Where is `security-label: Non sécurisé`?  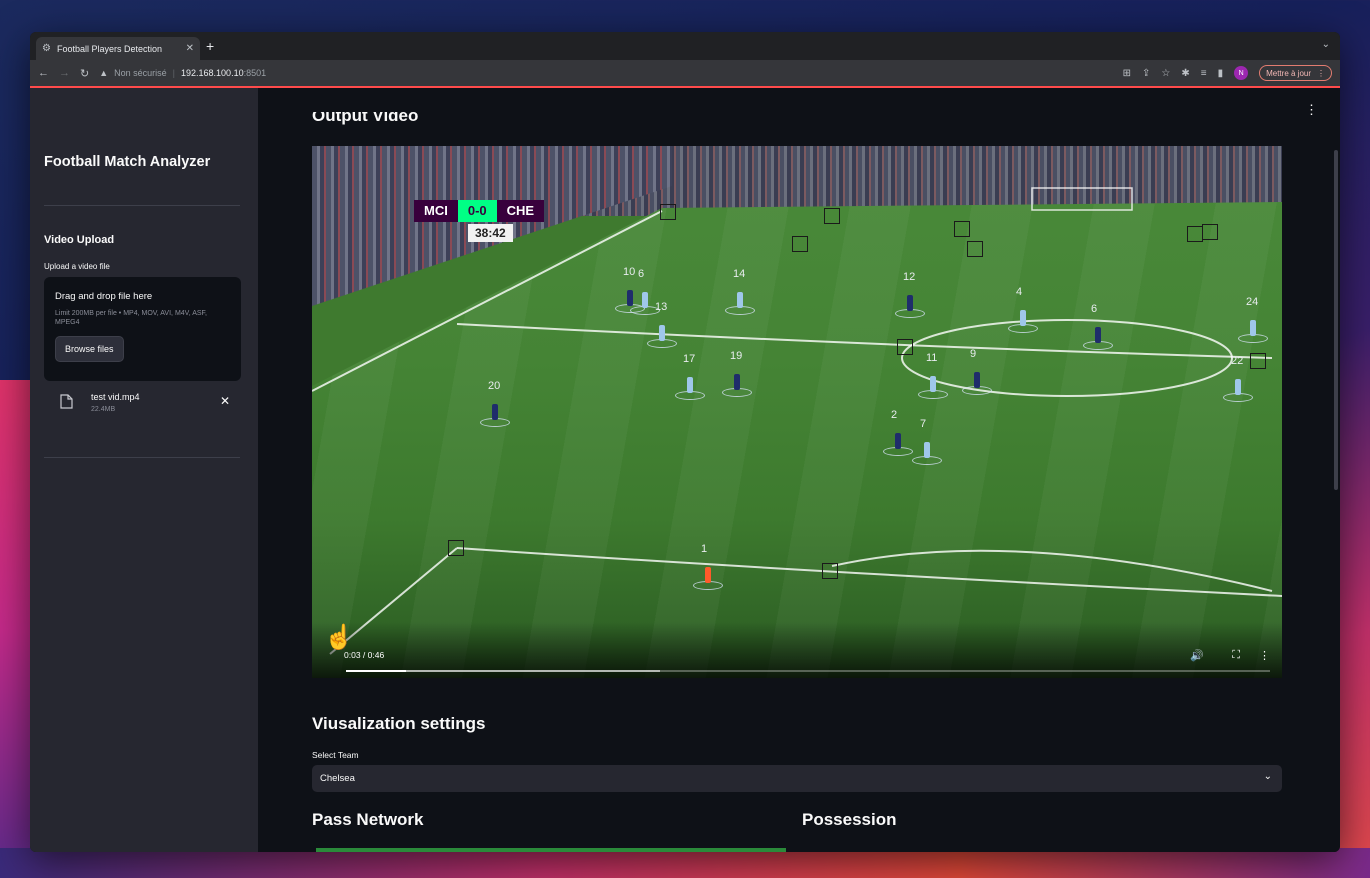 security-label: Non sécurisé is located at coordinates (140, 73).